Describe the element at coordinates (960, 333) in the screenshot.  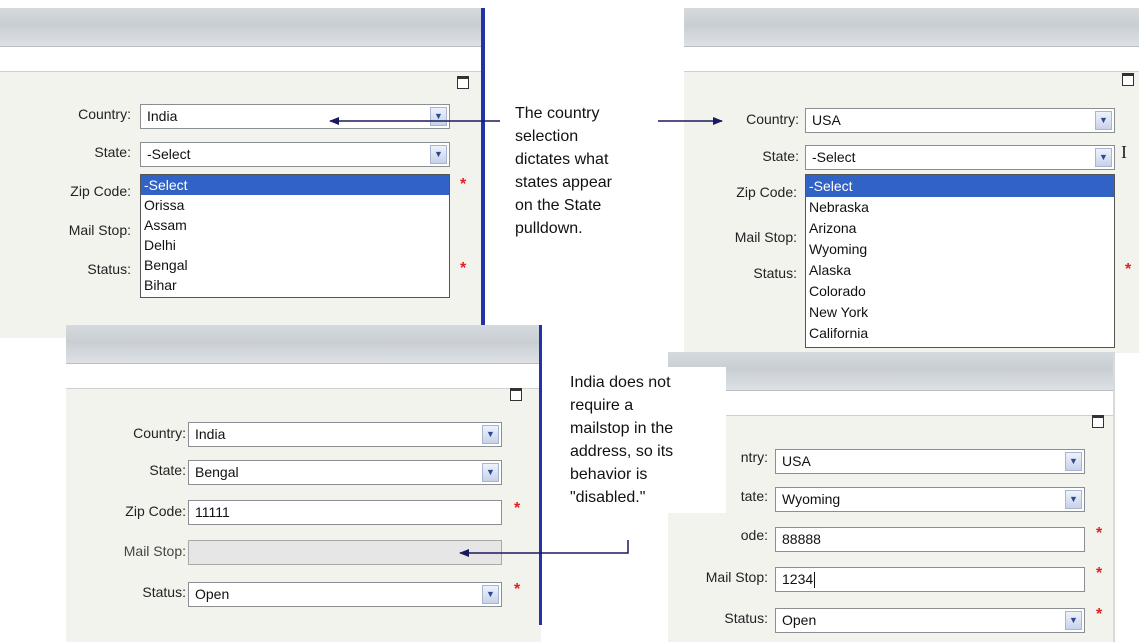
I see `list-item: California` at that location.